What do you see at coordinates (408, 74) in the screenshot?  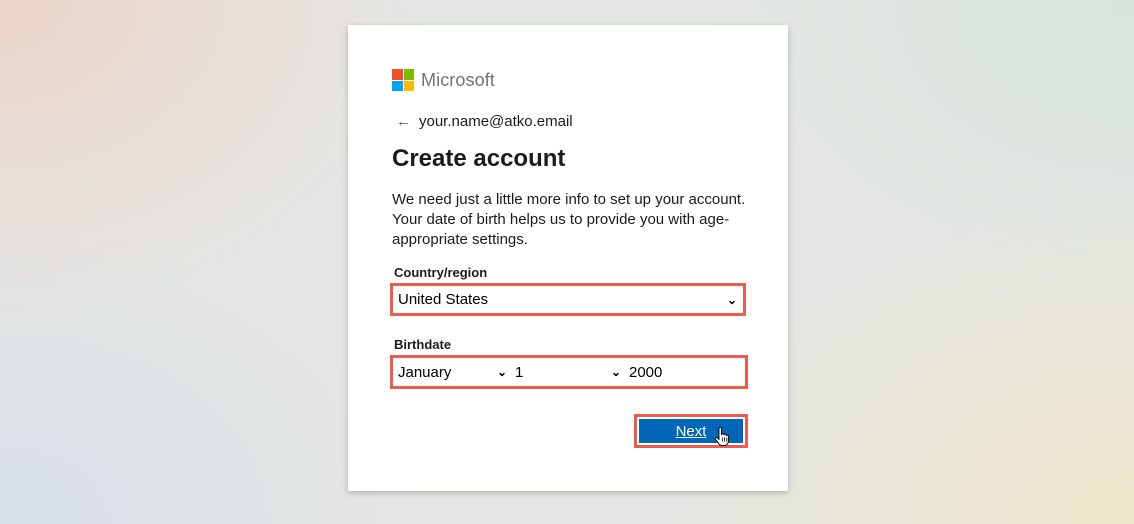 I see `logo-square-green` at bounding box center [408, 74].